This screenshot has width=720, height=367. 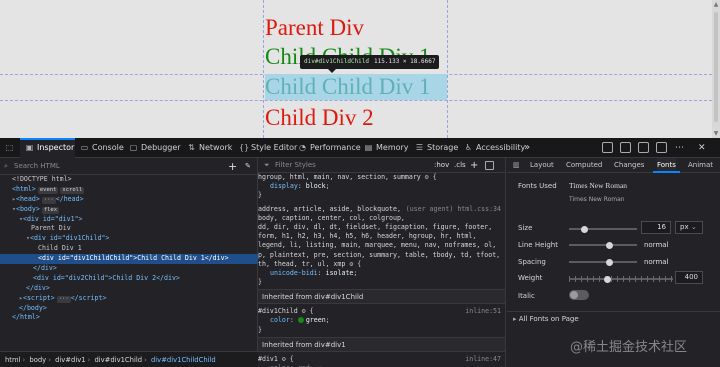 I want to click on tab-debugger: ▢ Debugger, so click(x=155, y=148).